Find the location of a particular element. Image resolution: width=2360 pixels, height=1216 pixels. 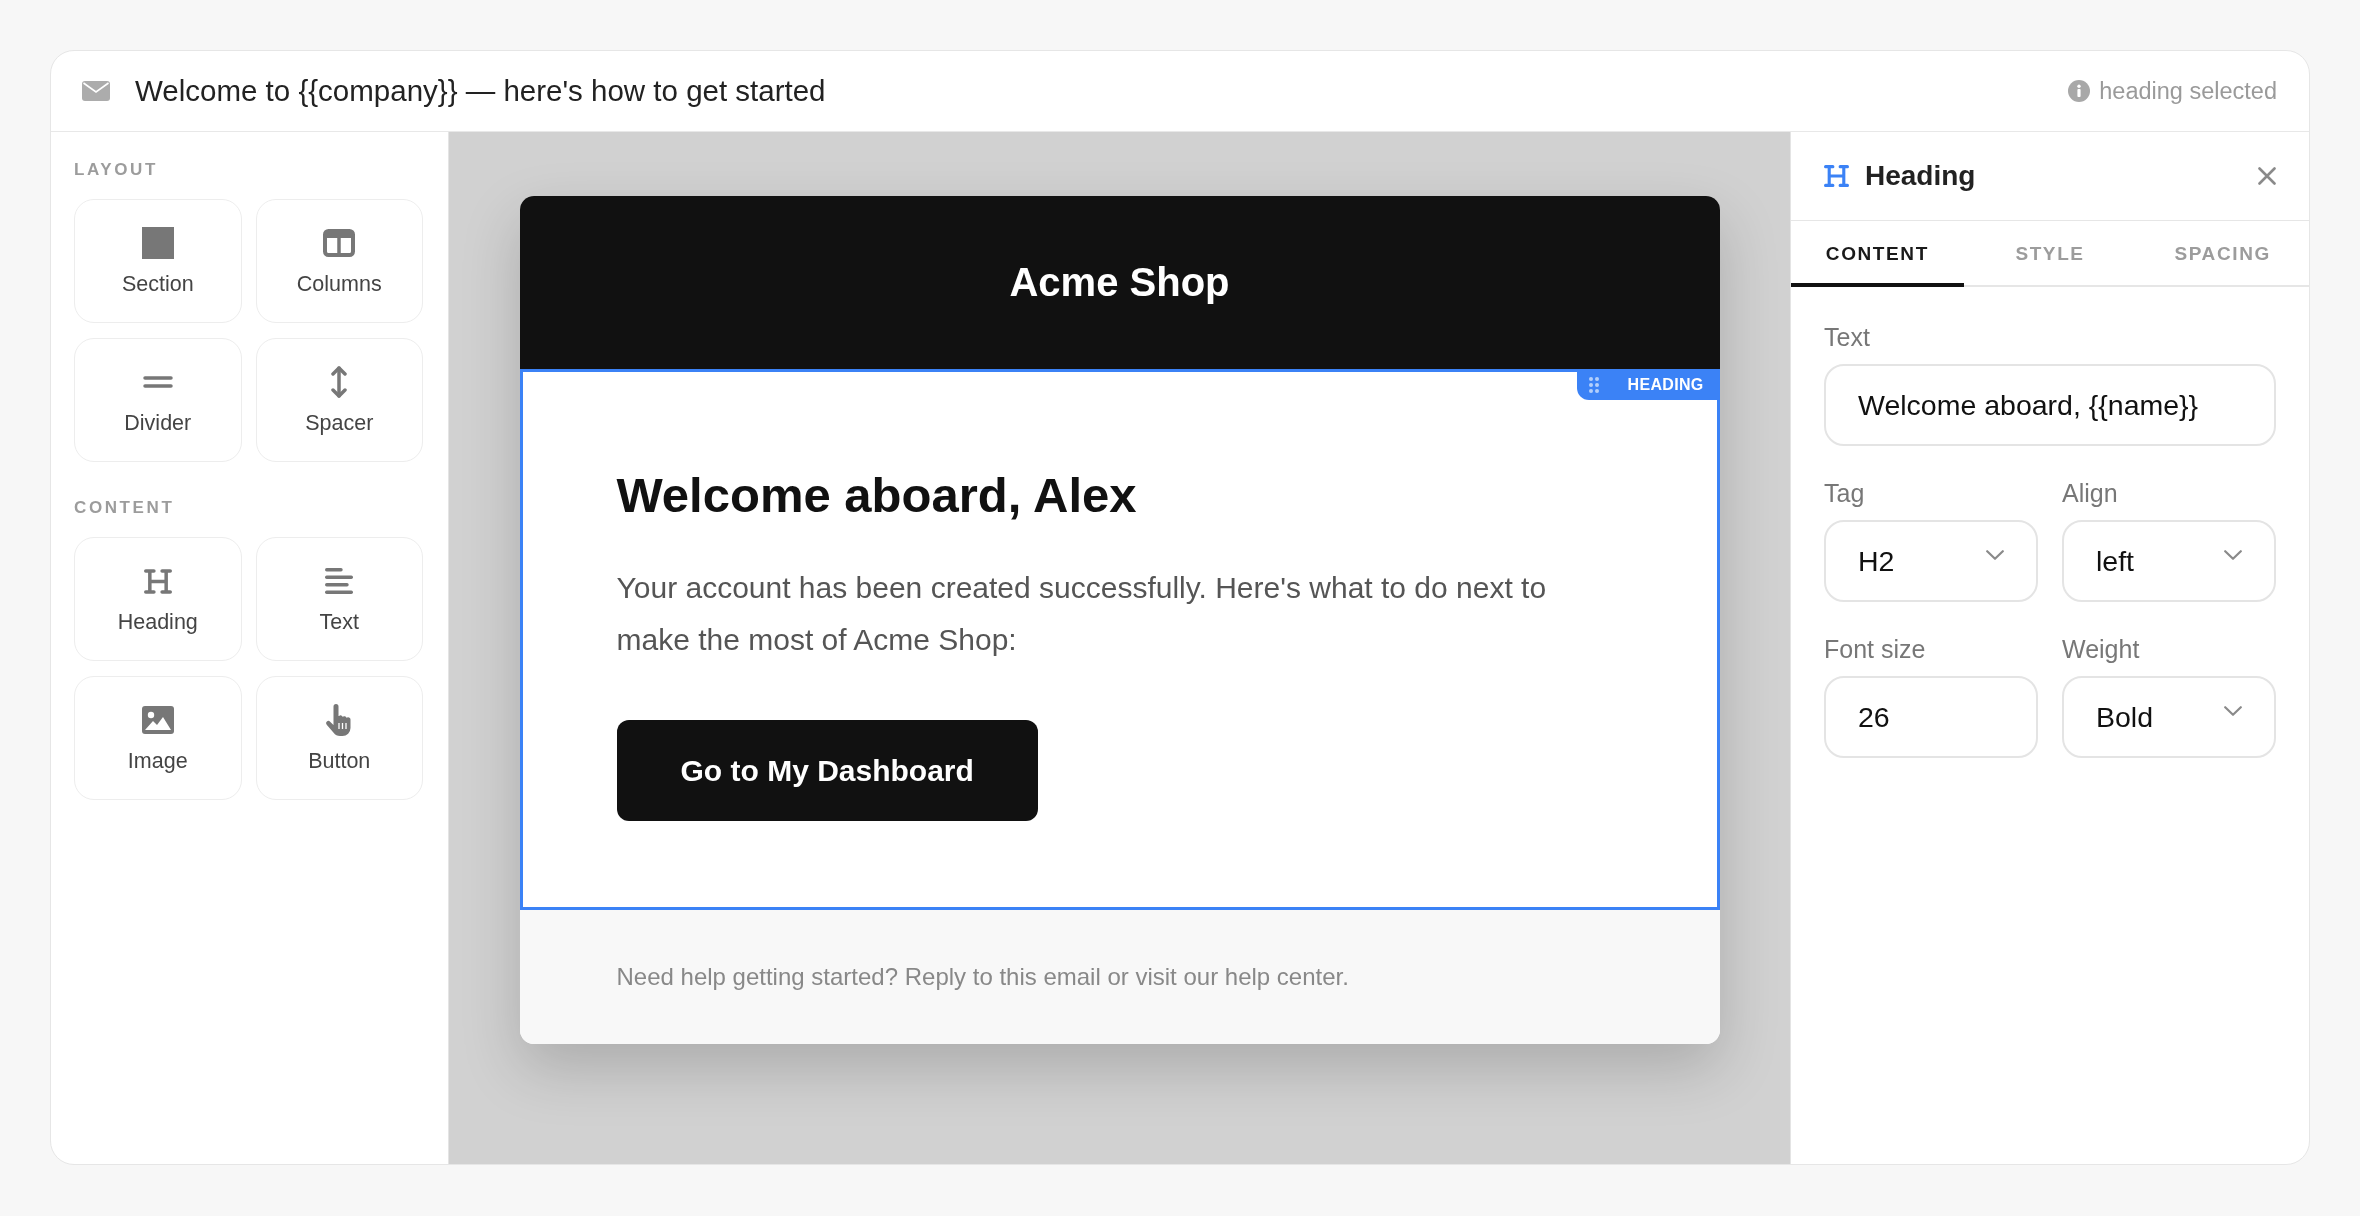

email-paragraph: Your account has been created successfully. Here's what to do next to make the most of Acme Shop: is located at coordinates (1082, 614).